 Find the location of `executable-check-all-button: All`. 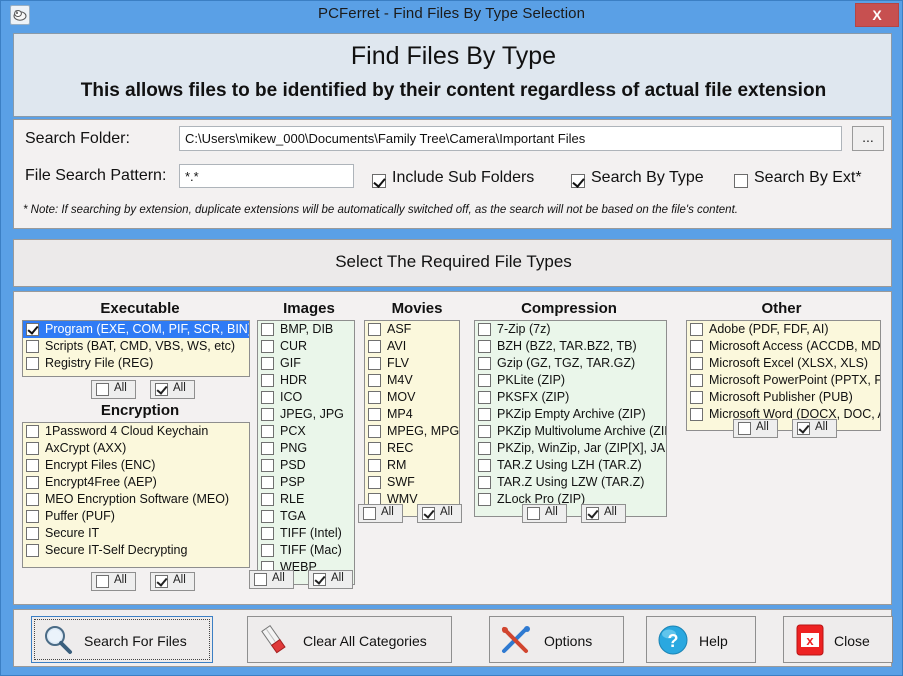

executable-check-all-button: All is located at coordinates (172, 389).